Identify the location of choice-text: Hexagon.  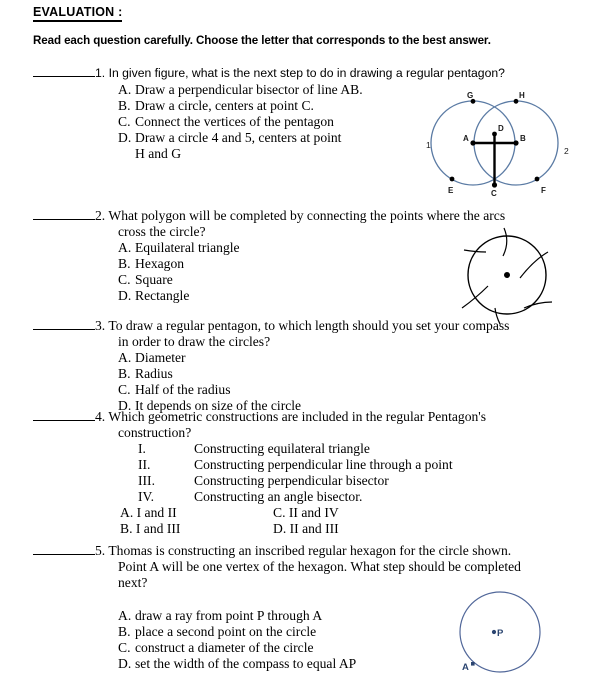
(160, 263).